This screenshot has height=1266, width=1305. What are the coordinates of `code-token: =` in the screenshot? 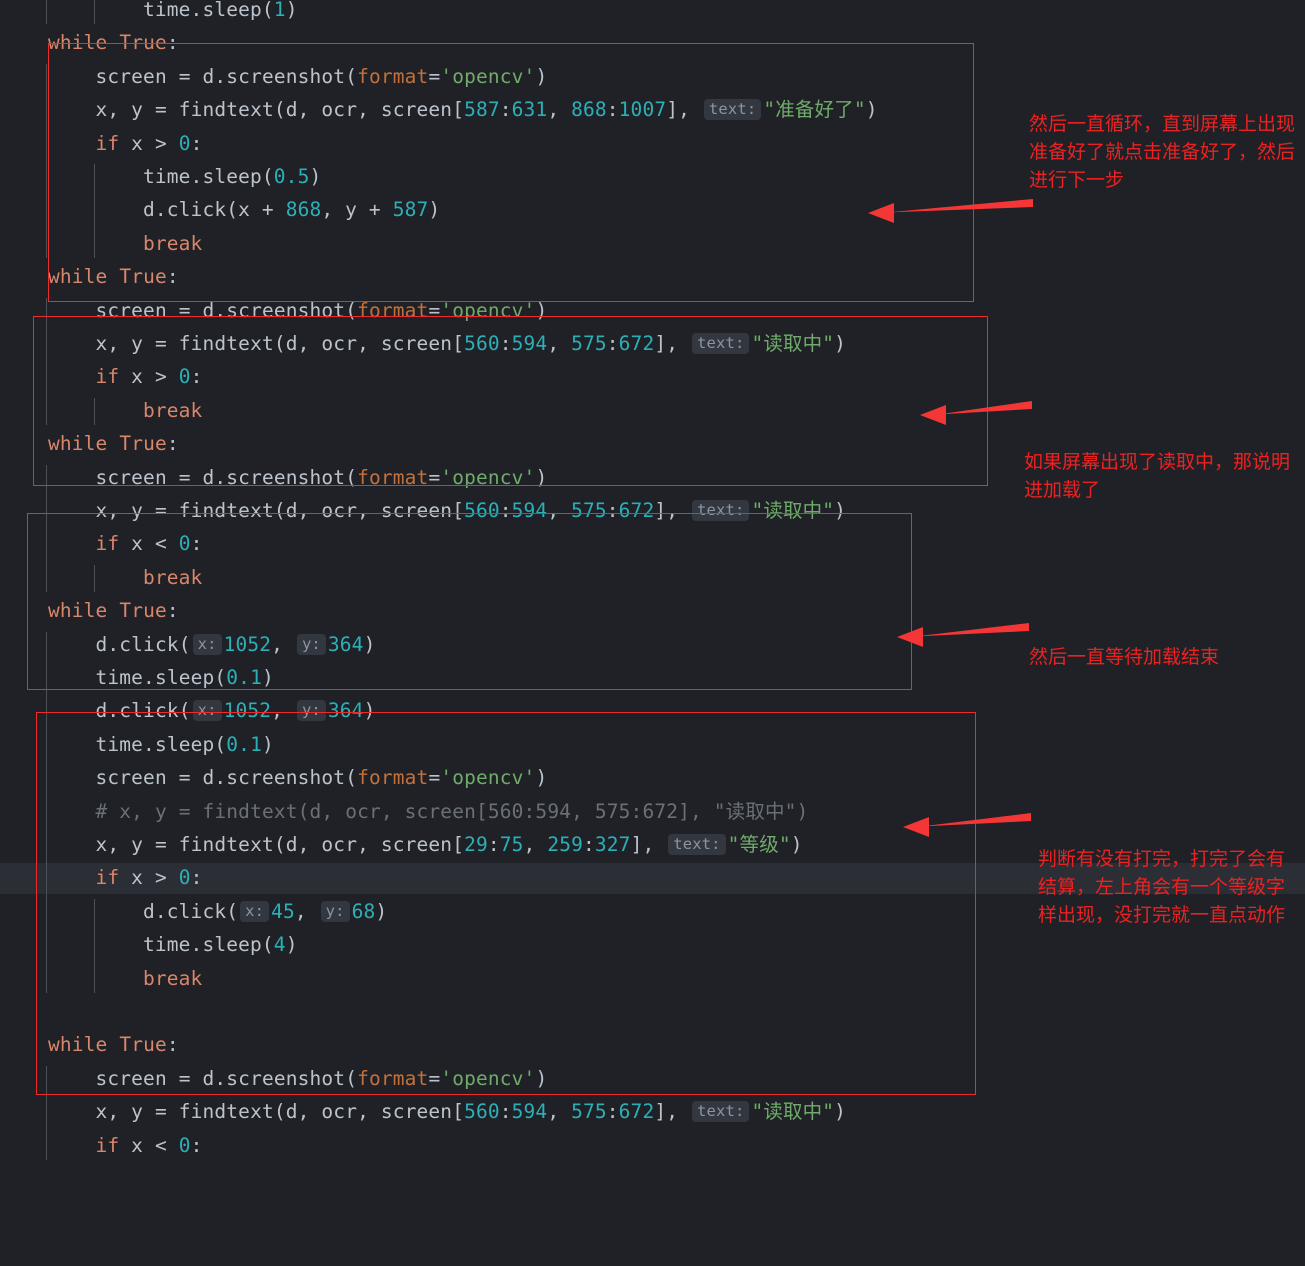 It's located at (434, 477).